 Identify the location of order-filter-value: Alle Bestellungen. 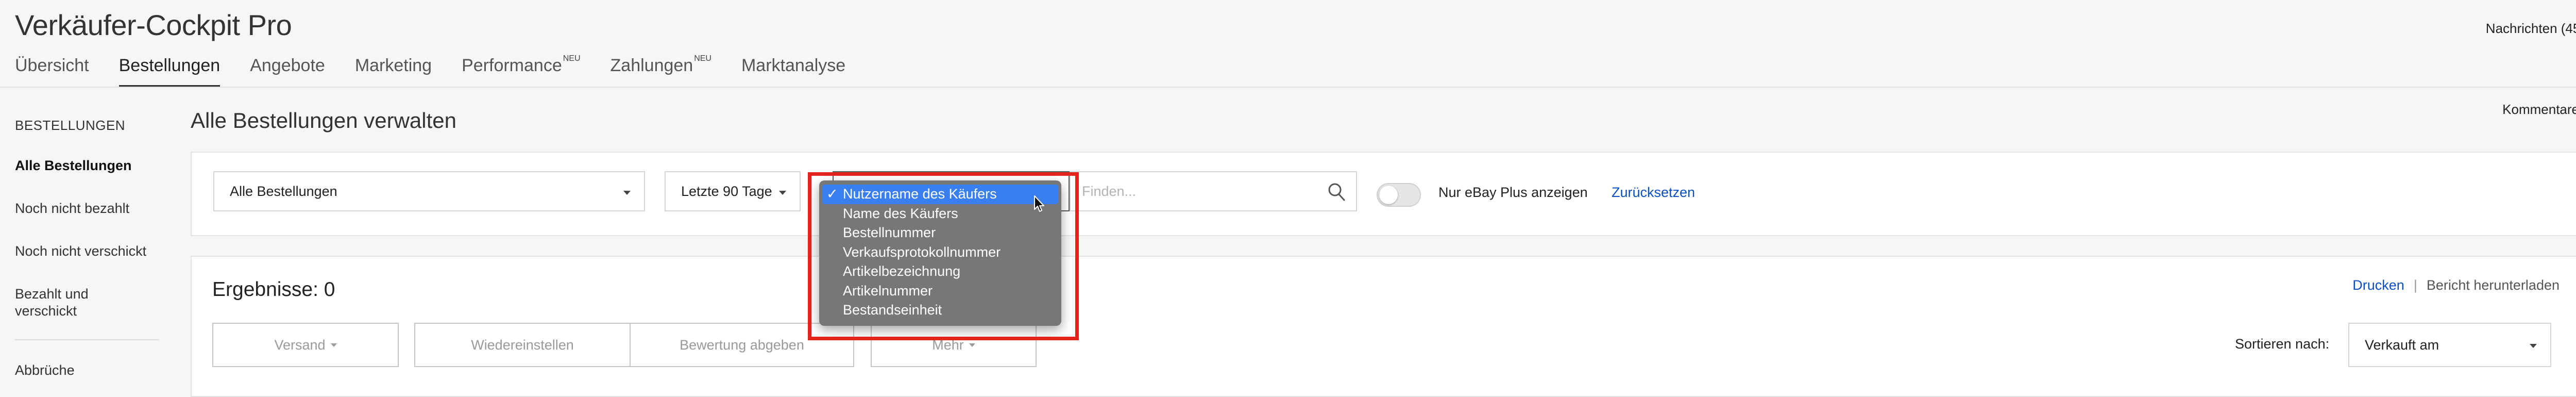
(283, 191).